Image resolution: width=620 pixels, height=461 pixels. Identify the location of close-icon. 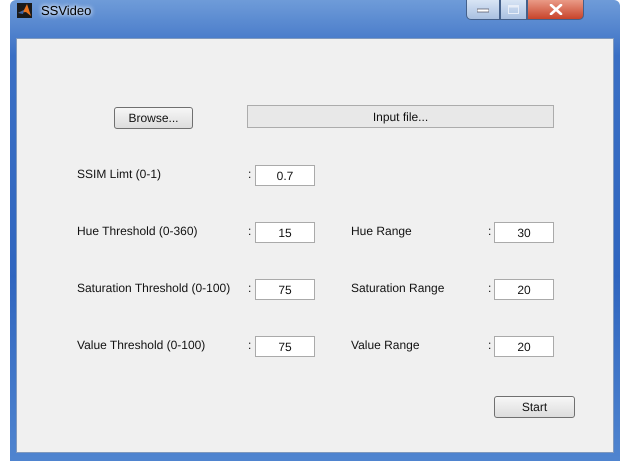
(555, 9).